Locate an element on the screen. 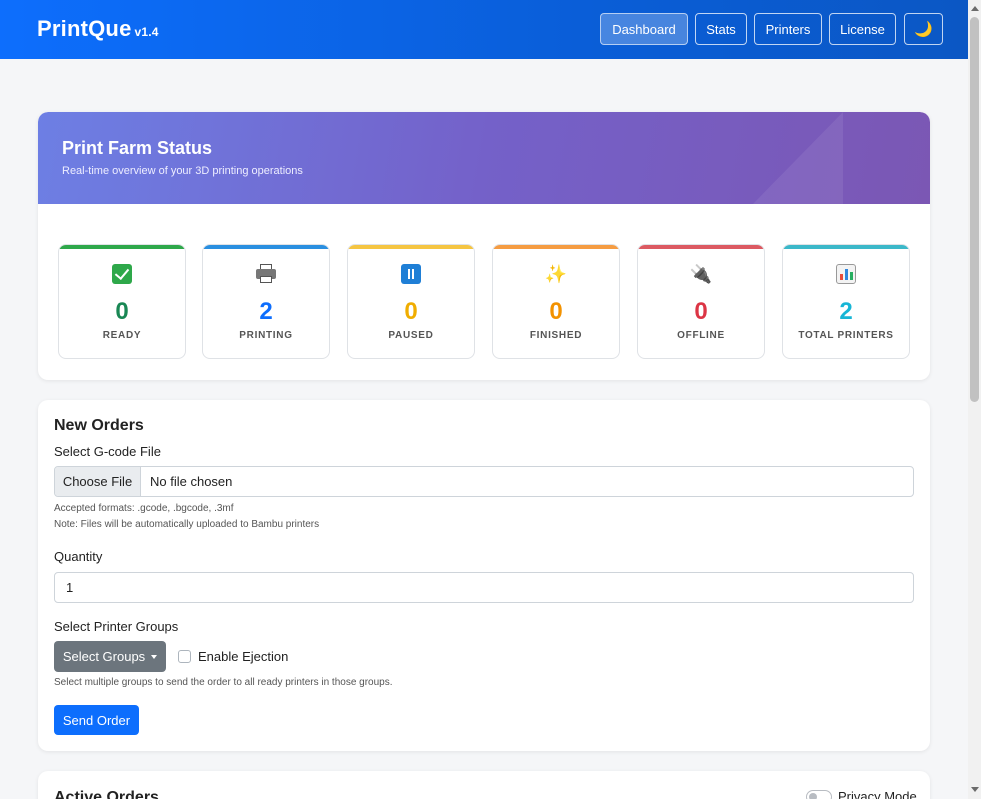 The image size is (981, 799). send-order-button: Send Order is located at coordinates (96, 720).